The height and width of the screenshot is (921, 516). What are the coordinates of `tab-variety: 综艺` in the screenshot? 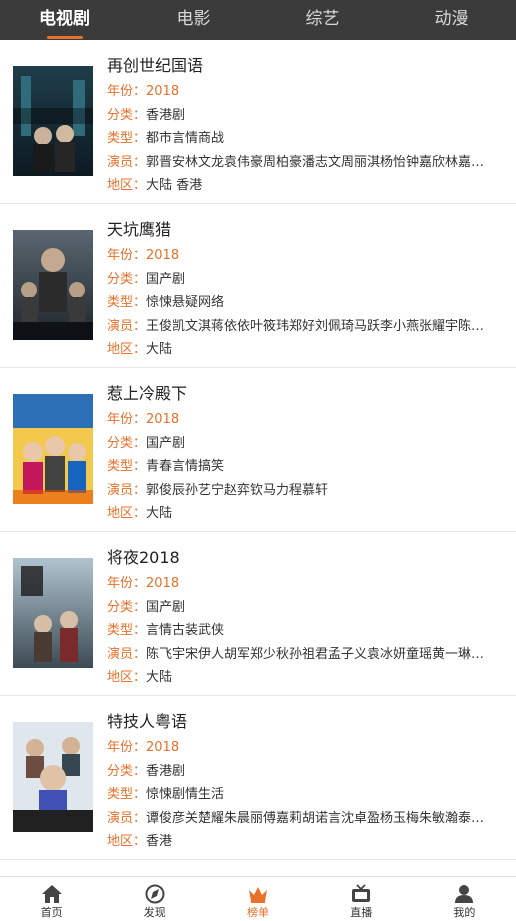 It's located at (322, 20).